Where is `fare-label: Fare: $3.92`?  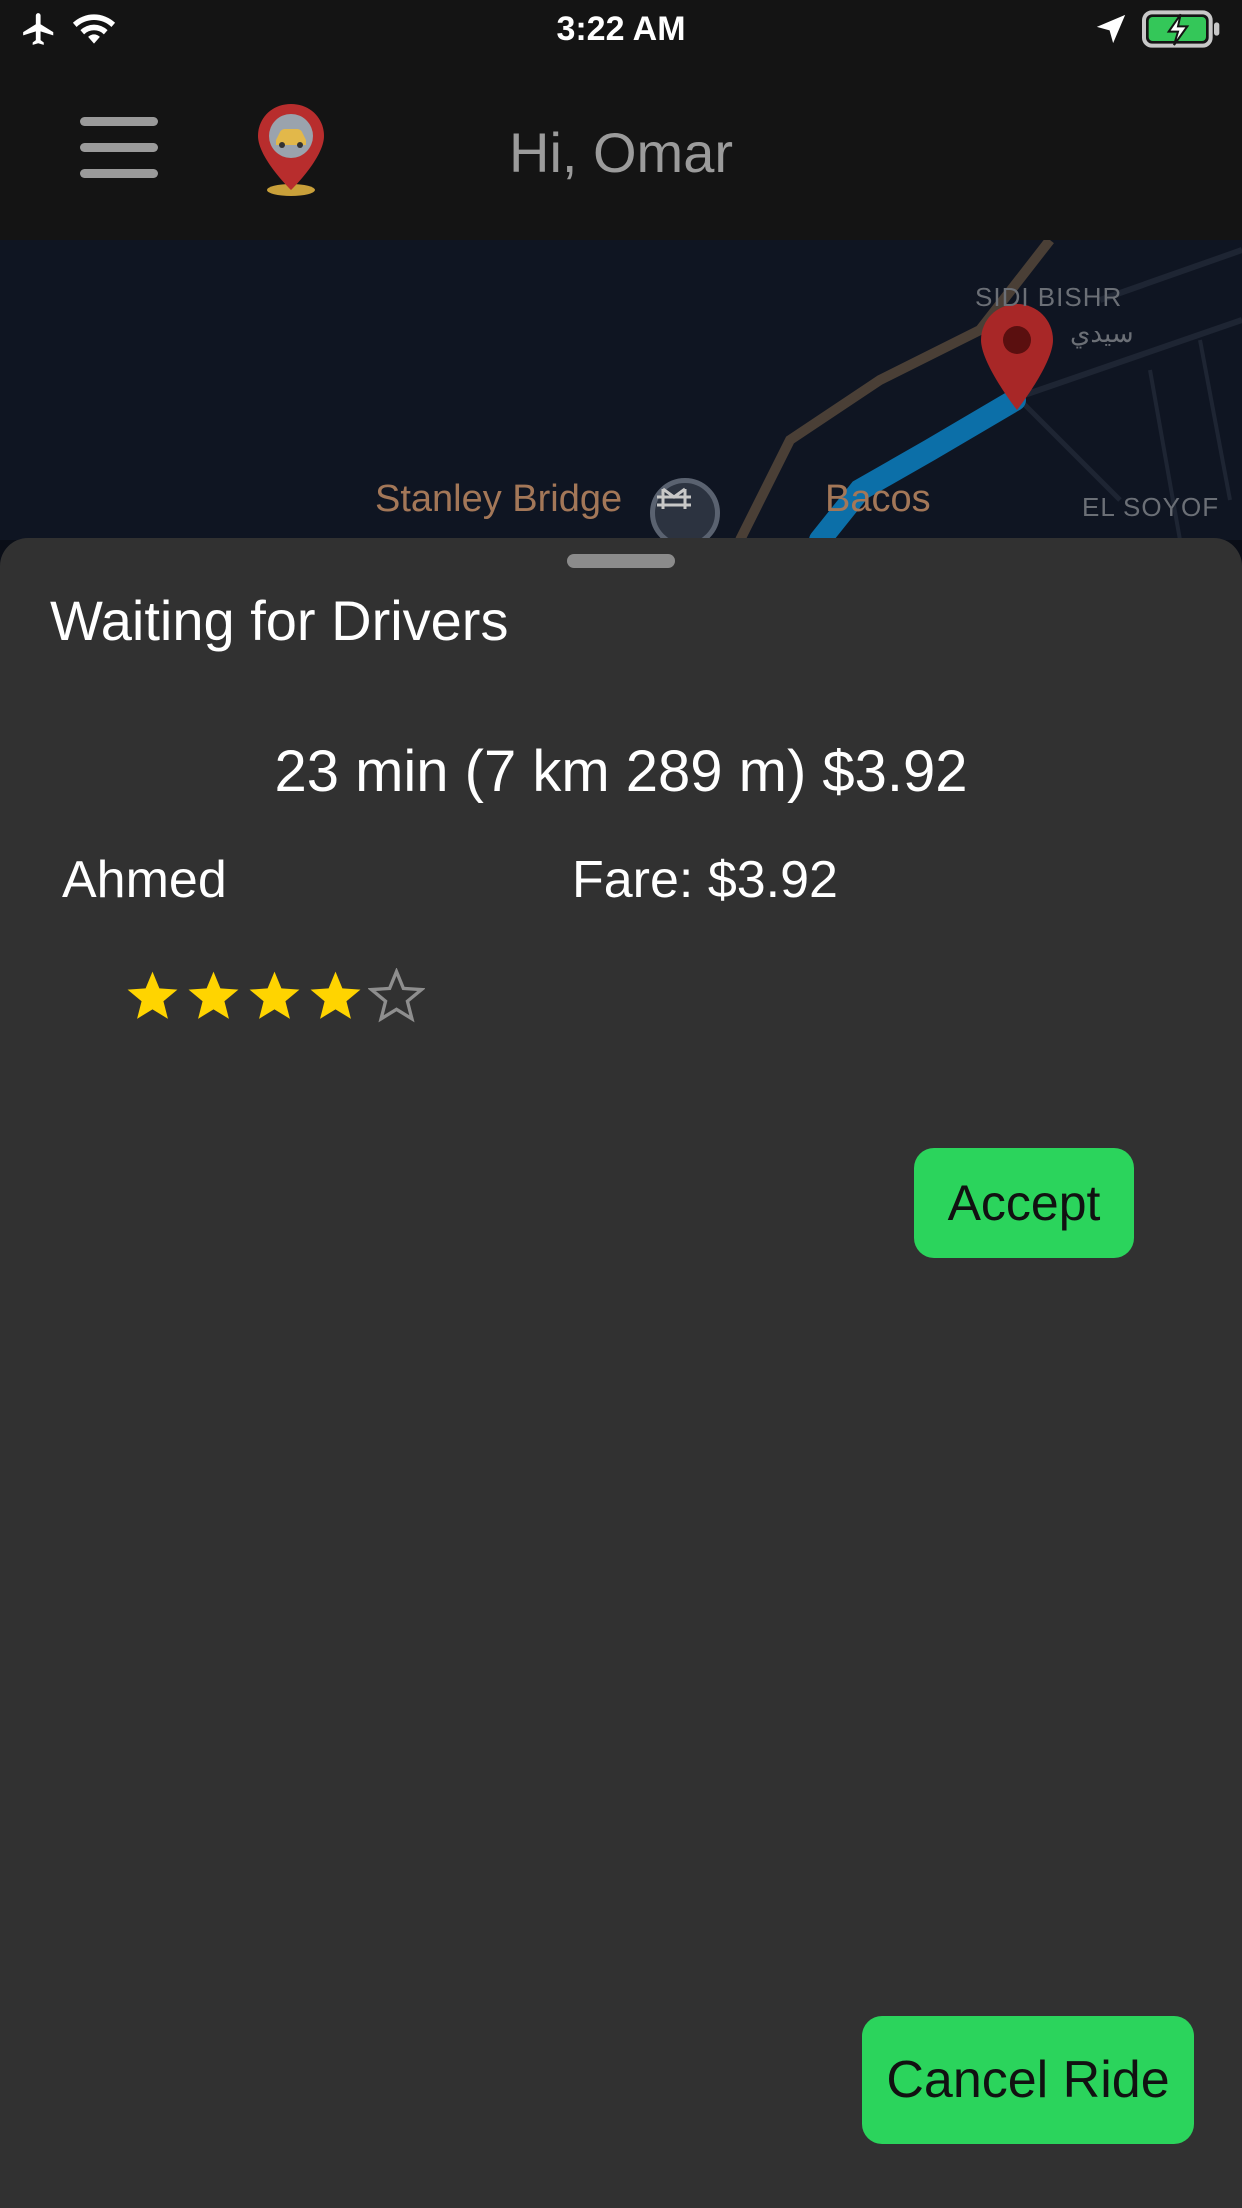
fare-label: Fare: $3.92 is located at coordinates (705, 880).